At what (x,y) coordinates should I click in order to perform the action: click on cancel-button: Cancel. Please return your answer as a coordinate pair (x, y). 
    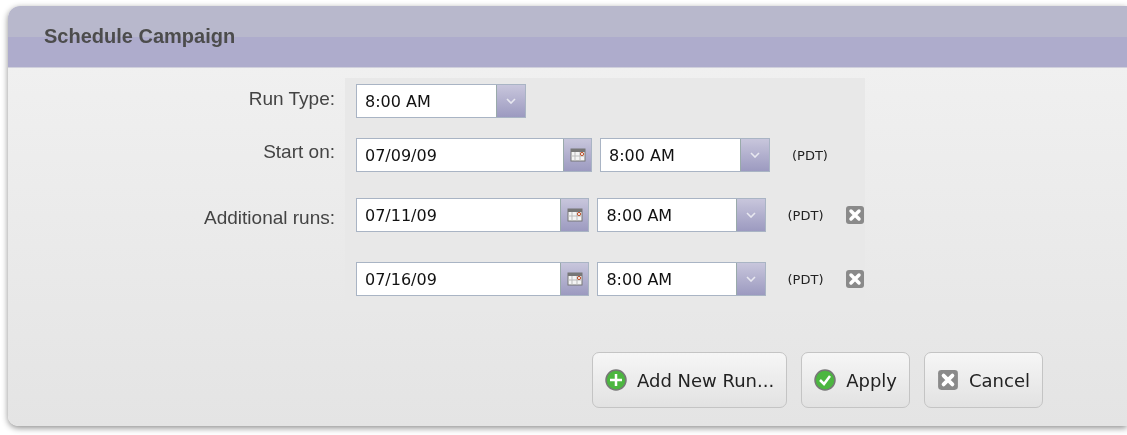
    Looking at the image, I should click on (983, 380).